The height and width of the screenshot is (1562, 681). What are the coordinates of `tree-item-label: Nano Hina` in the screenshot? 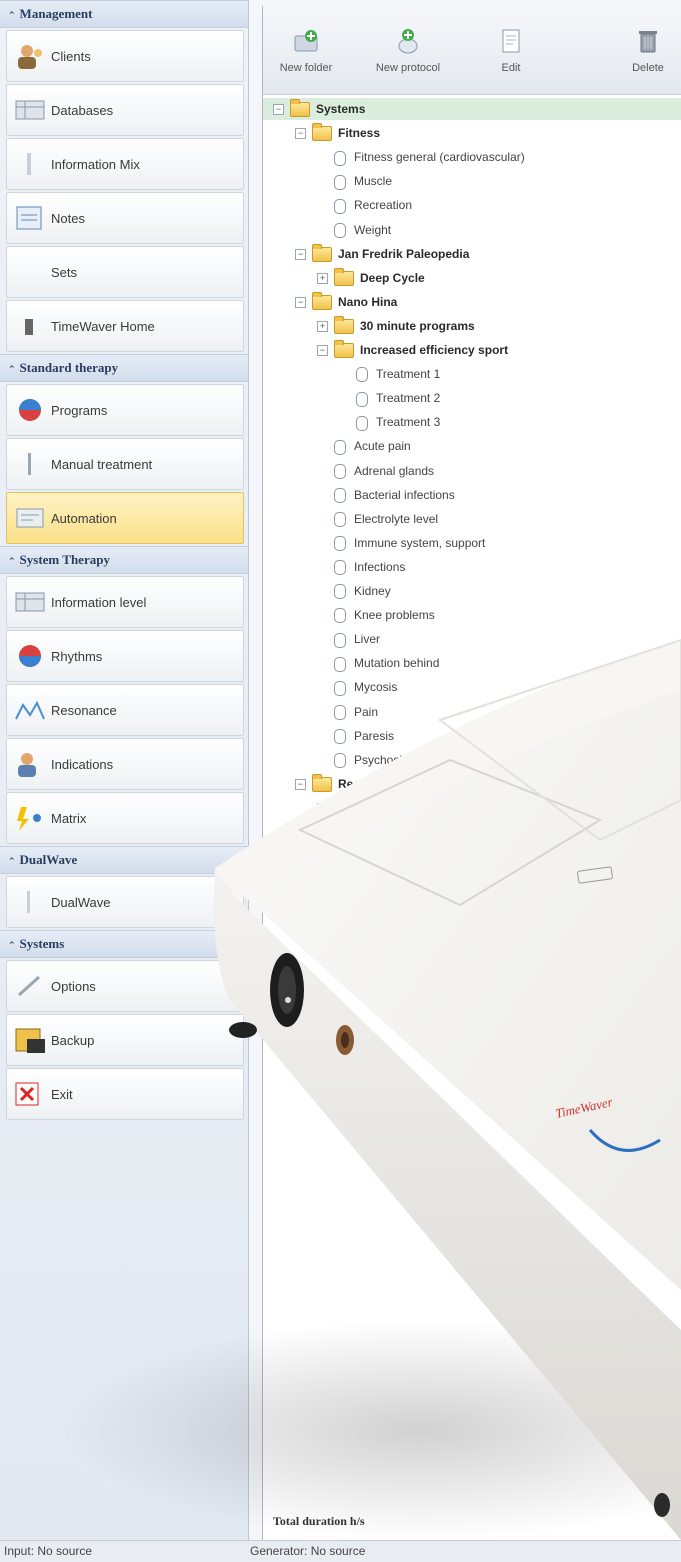 It's located at (368, 301).